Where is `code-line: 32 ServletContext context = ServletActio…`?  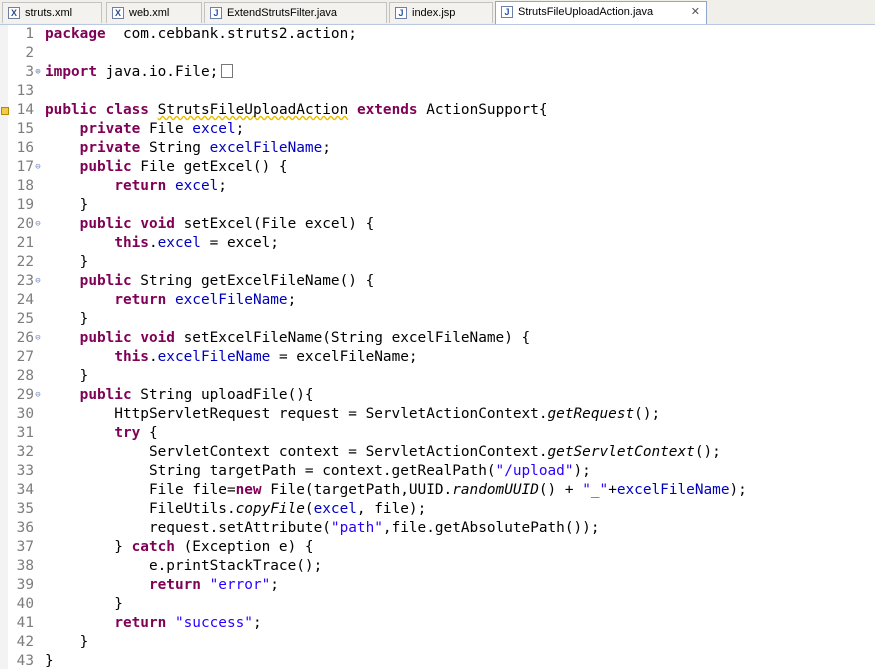
code-line: 32 ServletContext context = ServletActio… is located at coordinates (437, 452).